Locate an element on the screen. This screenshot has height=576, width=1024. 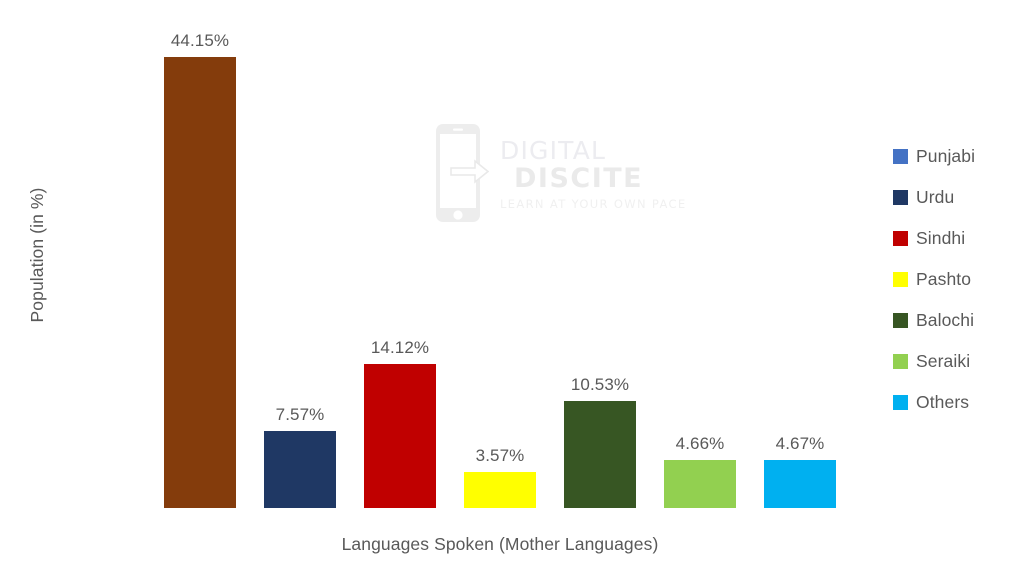
bar-value-label: 7.57% is located at coordinates (300, 414).